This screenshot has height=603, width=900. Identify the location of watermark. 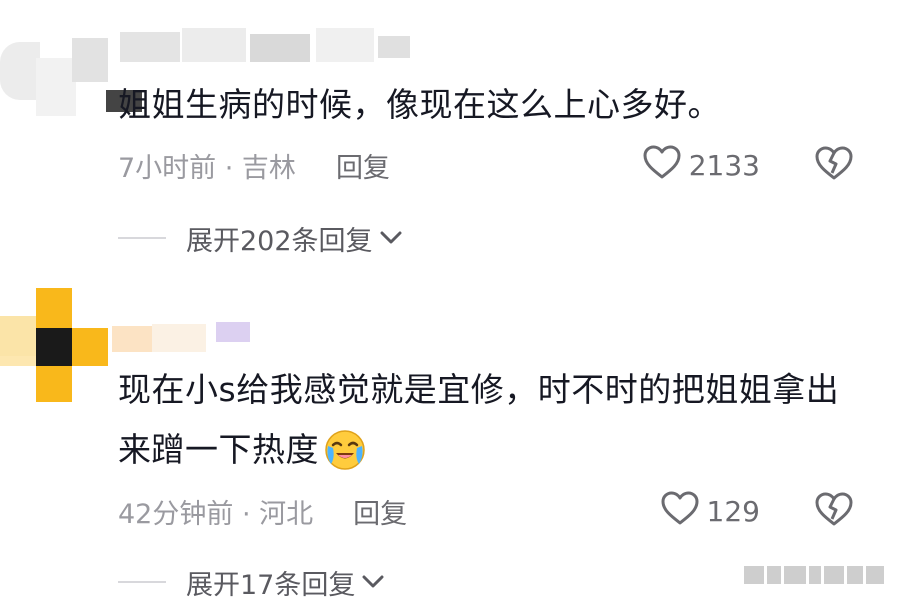
(815, 575).